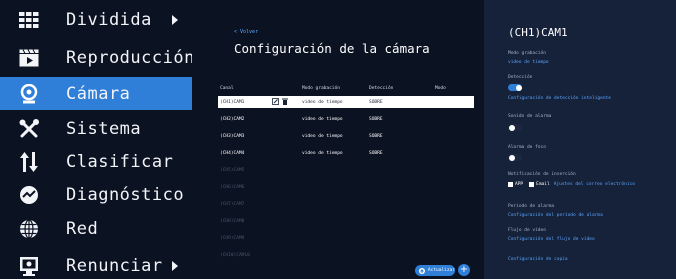  What do you see at coordinates (232, 187) in the screenshot?
I see `channel-name: (CH6)CAM6` at bounding box center [232, 187].